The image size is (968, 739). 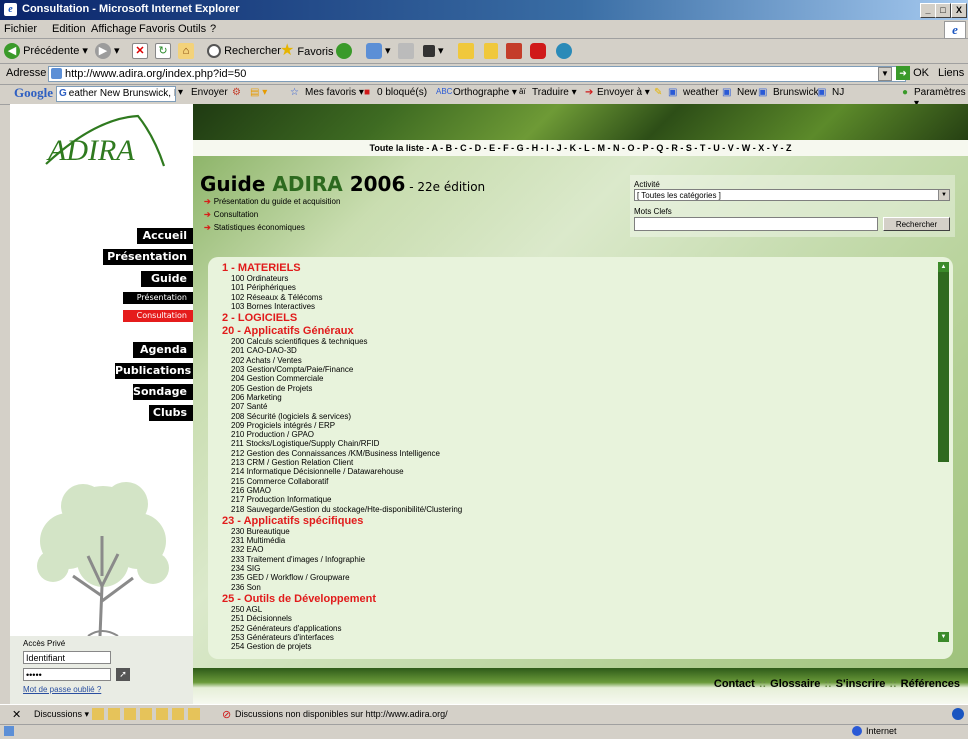 I want to click on category-heading: 23 - Applicatifs spécifiques, so click(x=572, y=521).